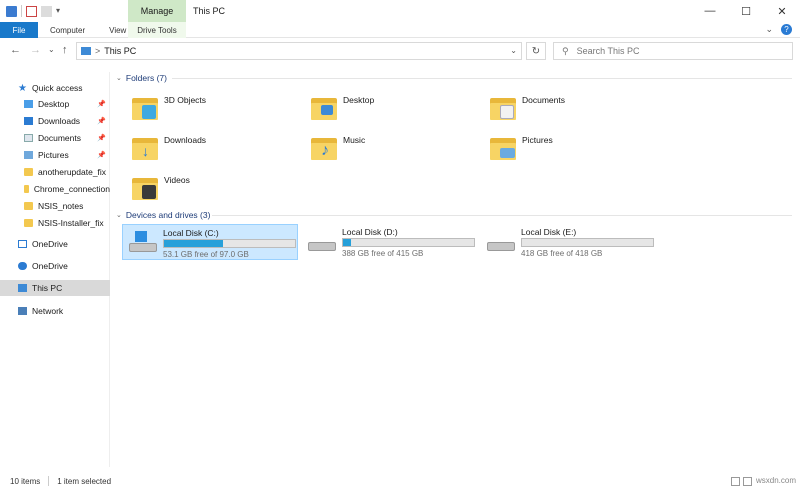 This screenshot has width=800, height=488. What do you see at coordinates (324, 108) in the screenshot?
I see `desktop-folder-icon` at bounding box center [324, 108].